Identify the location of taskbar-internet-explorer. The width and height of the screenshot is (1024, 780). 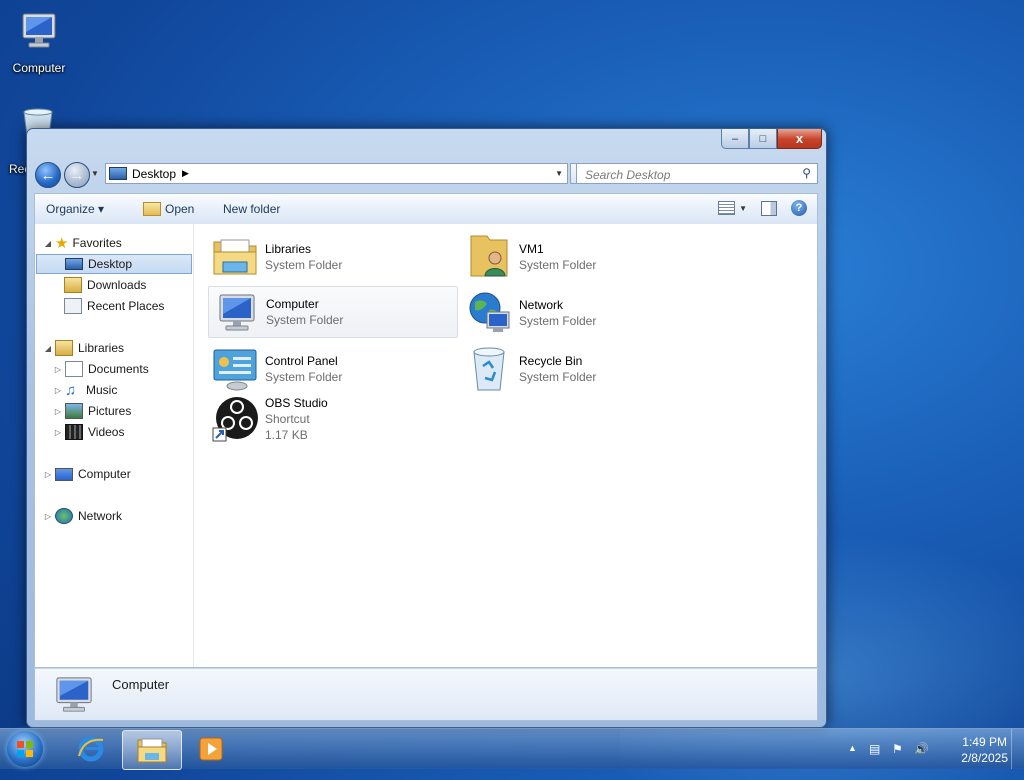
(91, 749).